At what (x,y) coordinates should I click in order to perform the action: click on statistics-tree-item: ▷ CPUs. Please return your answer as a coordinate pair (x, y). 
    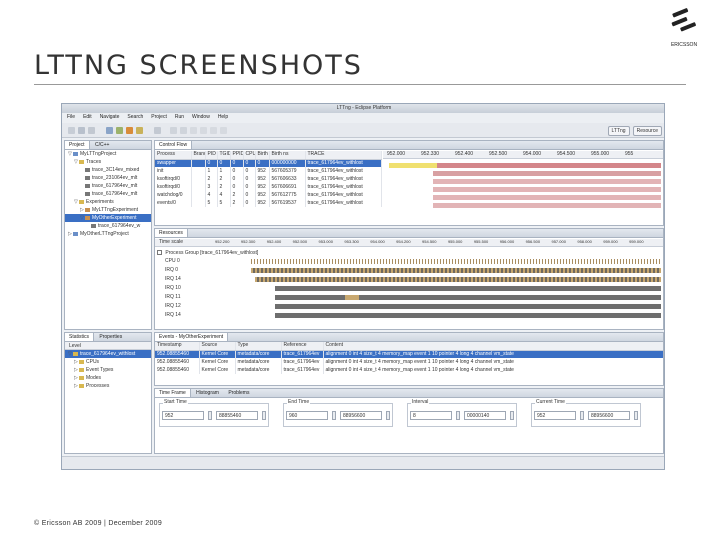
    Looking at the image, I should click on (108, 362).